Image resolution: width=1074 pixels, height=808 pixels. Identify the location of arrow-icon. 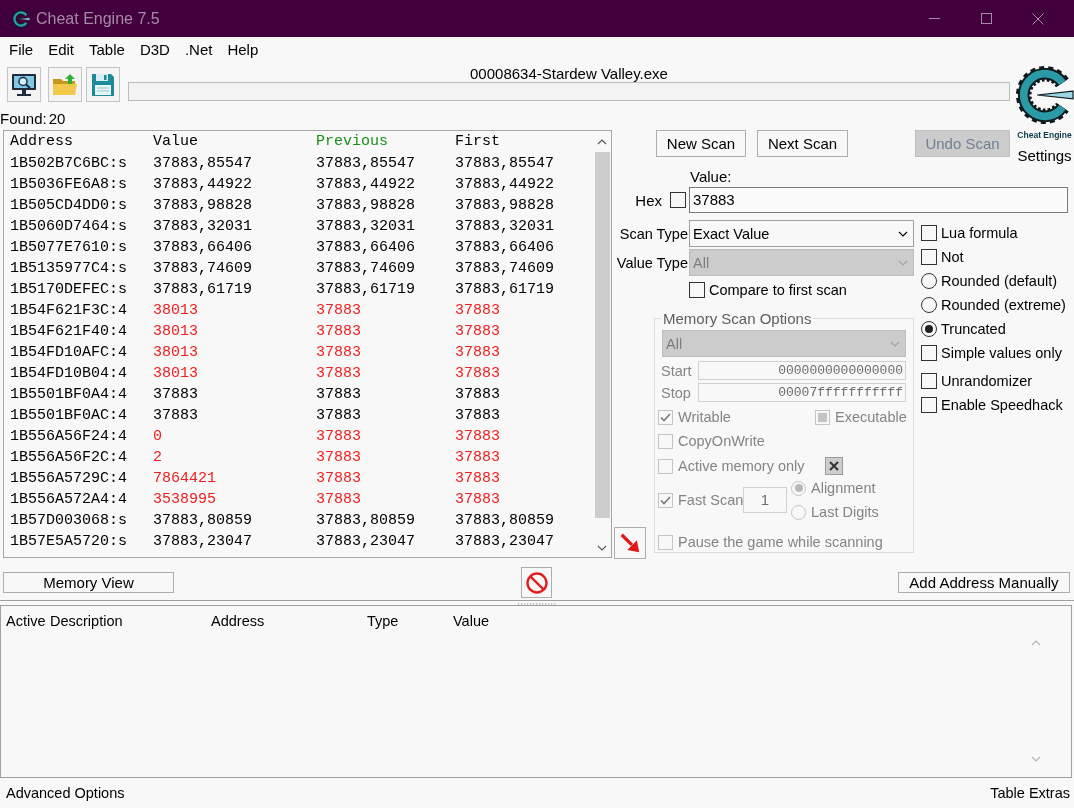
(630, 543).